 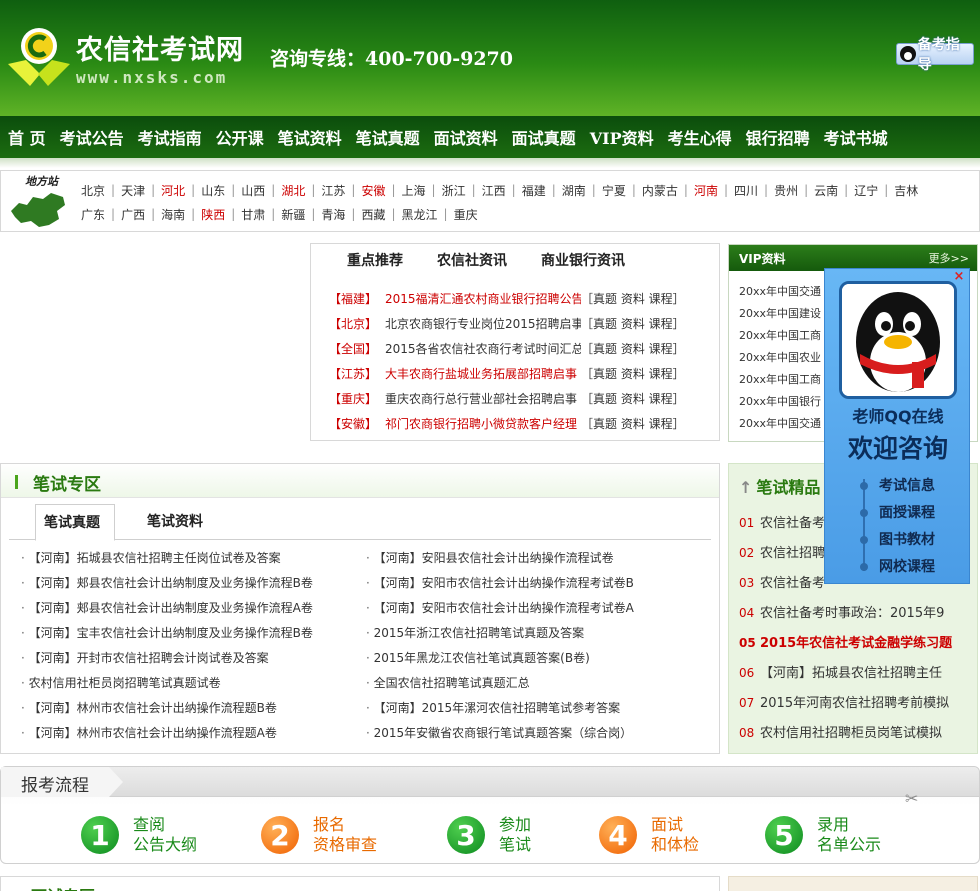 I want to click on qq-menu-exam-info: 考试信息, so click(x=910, y=488).